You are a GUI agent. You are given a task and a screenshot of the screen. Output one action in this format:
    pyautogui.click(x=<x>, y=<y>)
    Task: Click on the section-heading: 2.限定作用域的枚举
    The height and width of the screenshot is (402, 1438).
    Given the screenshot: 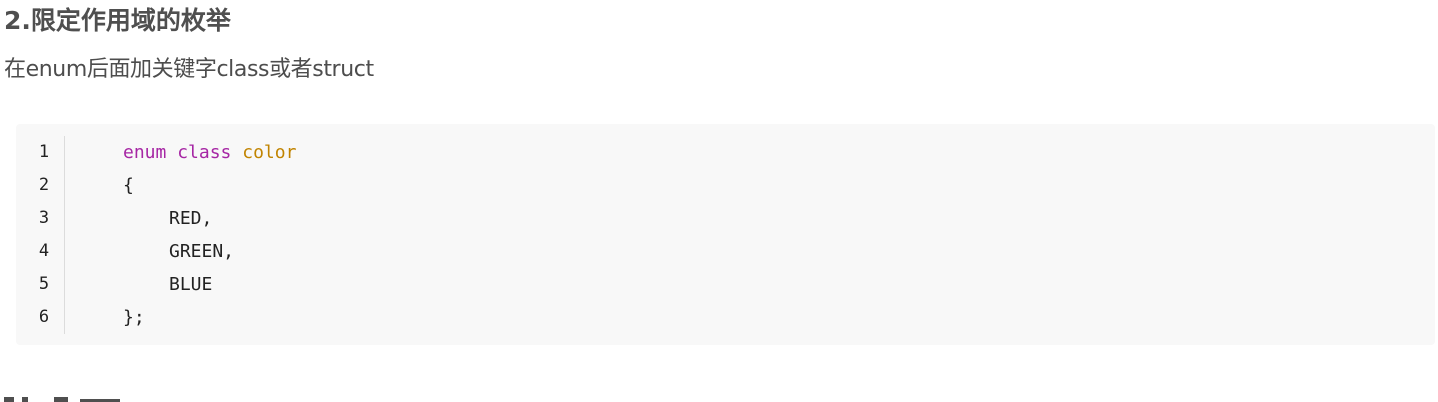 What is the action you would take?
    pyautogui.click(x=117, y=20)
    